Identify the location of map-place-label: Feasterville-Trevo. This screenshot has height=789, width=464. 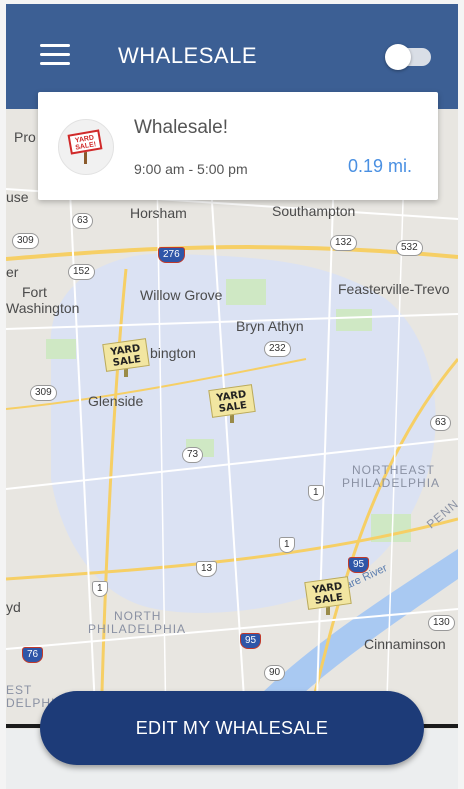
(394, 289).